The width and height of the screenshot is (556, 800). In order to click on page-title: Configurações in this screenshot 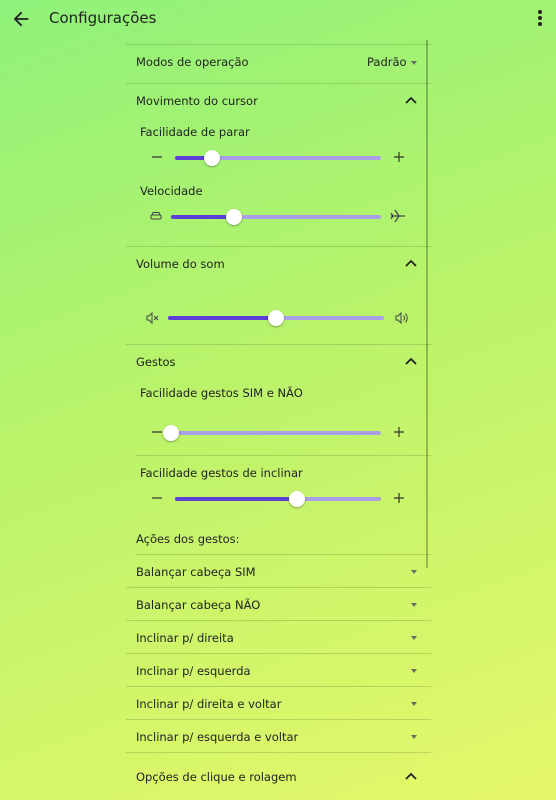, I will do `click(103, 18)`.